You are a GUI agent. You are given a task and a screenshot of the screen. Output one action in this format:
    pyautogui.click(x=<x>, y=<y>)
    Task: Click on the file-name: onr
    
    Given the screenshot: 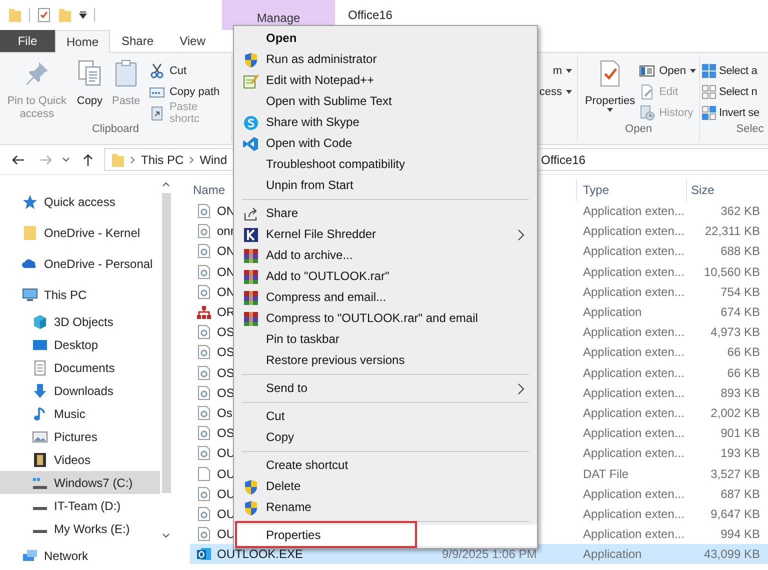 What is the action you would take?
    pyautogui.click(x=225, y=231)
    